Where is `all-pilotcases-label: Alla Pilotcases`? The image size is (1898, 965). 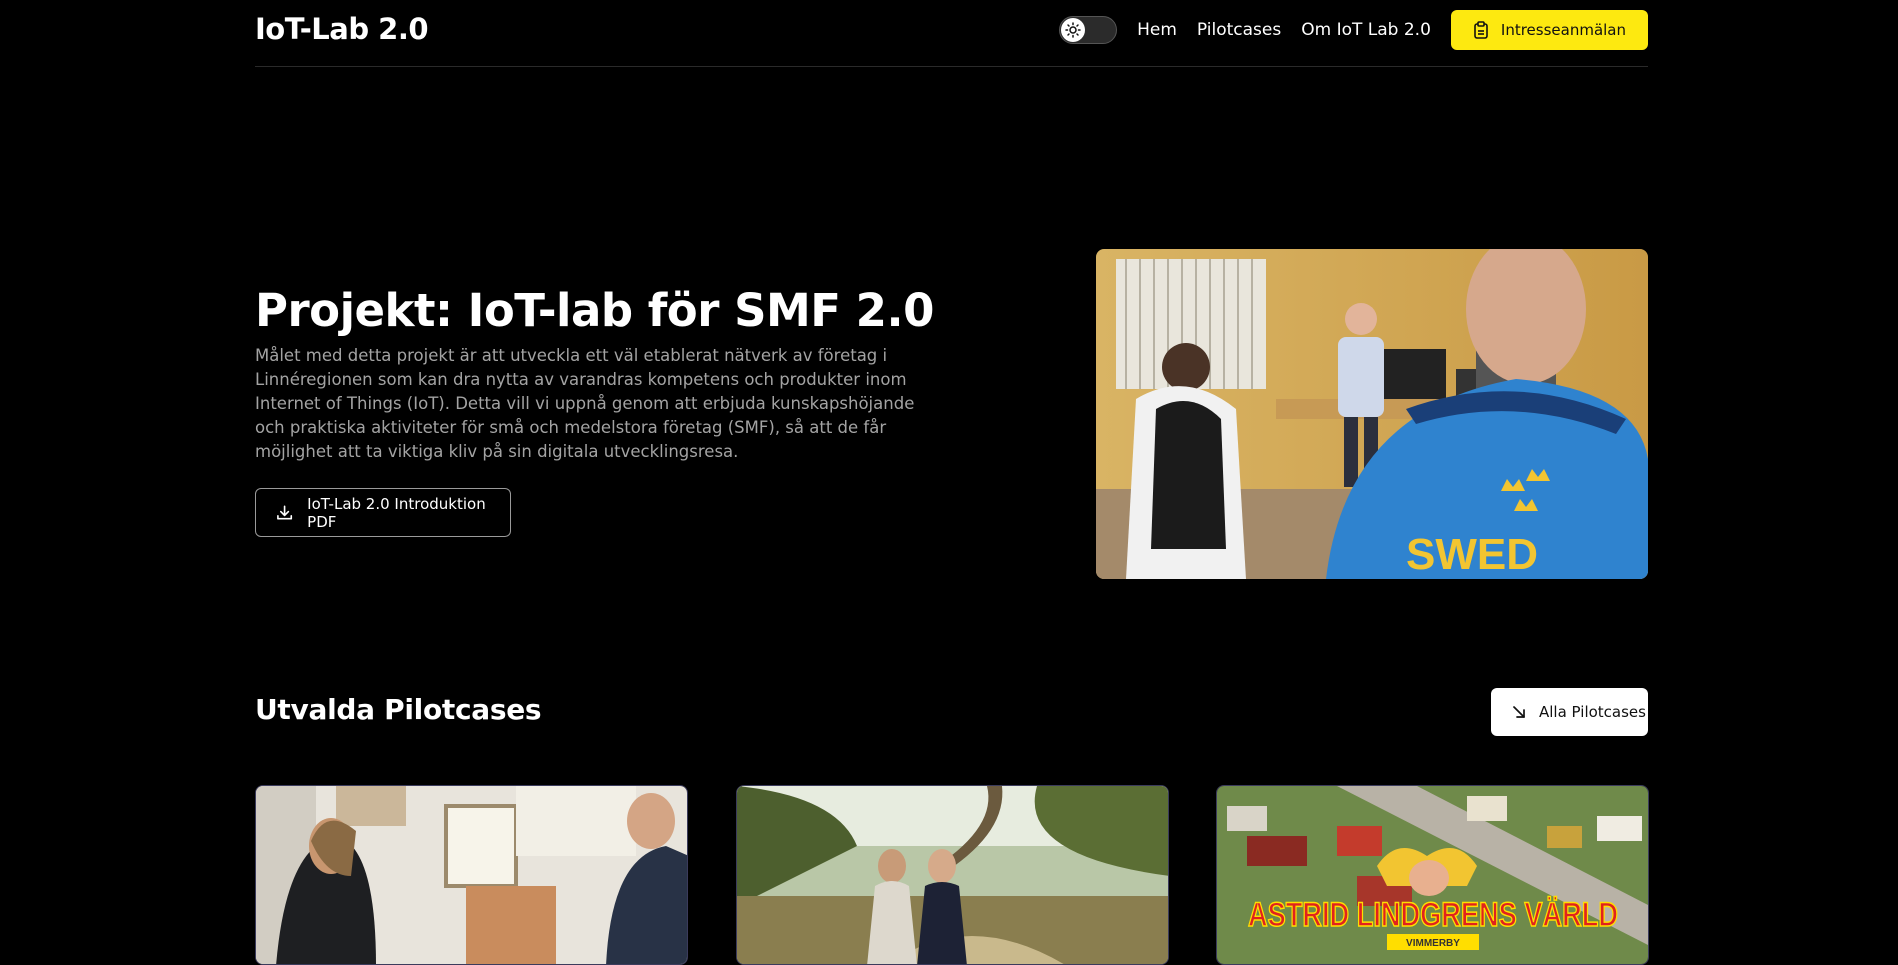 all-pilotcases-label: Alla Pilotcases is located at coordinates (1592, 712).